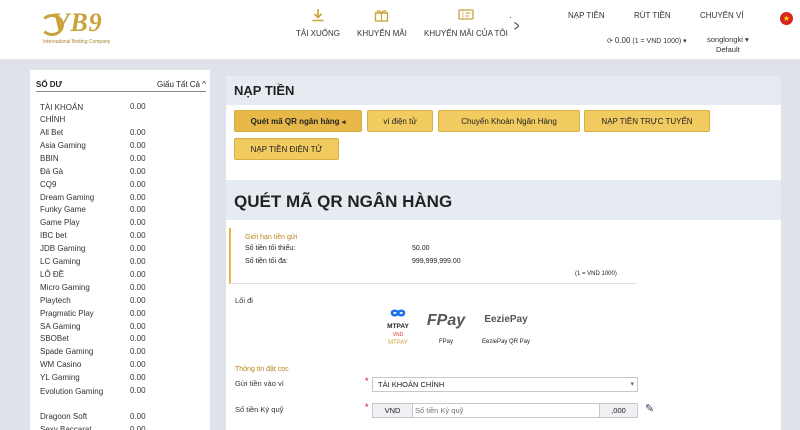  What do you see at coordinates (52, 132) in the screenshot?
I see `sidebar-item-name: All Bet` at bounding box center [52, 132].